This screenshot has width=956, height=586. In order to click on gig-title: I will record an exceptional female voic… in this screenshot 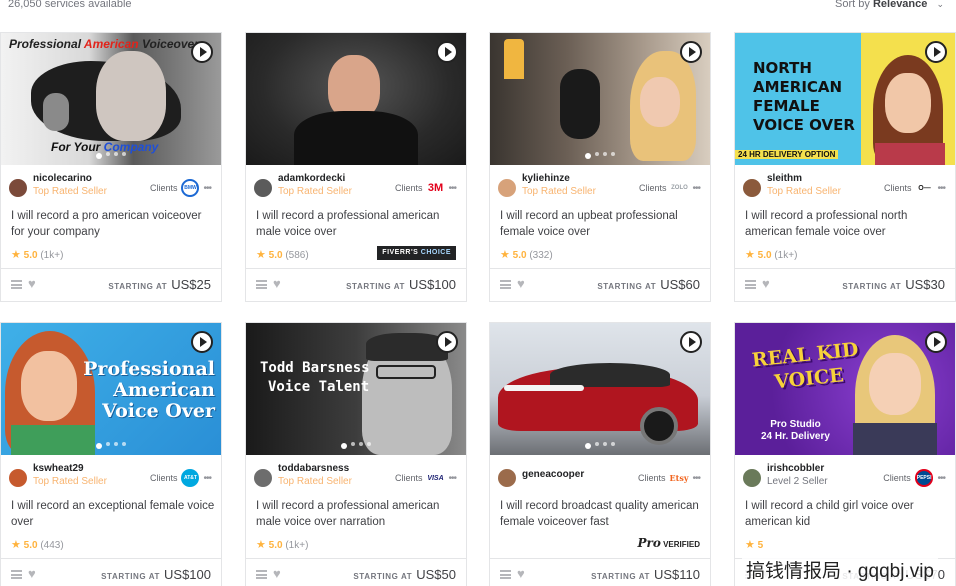, I will do `click(113, 514)`.